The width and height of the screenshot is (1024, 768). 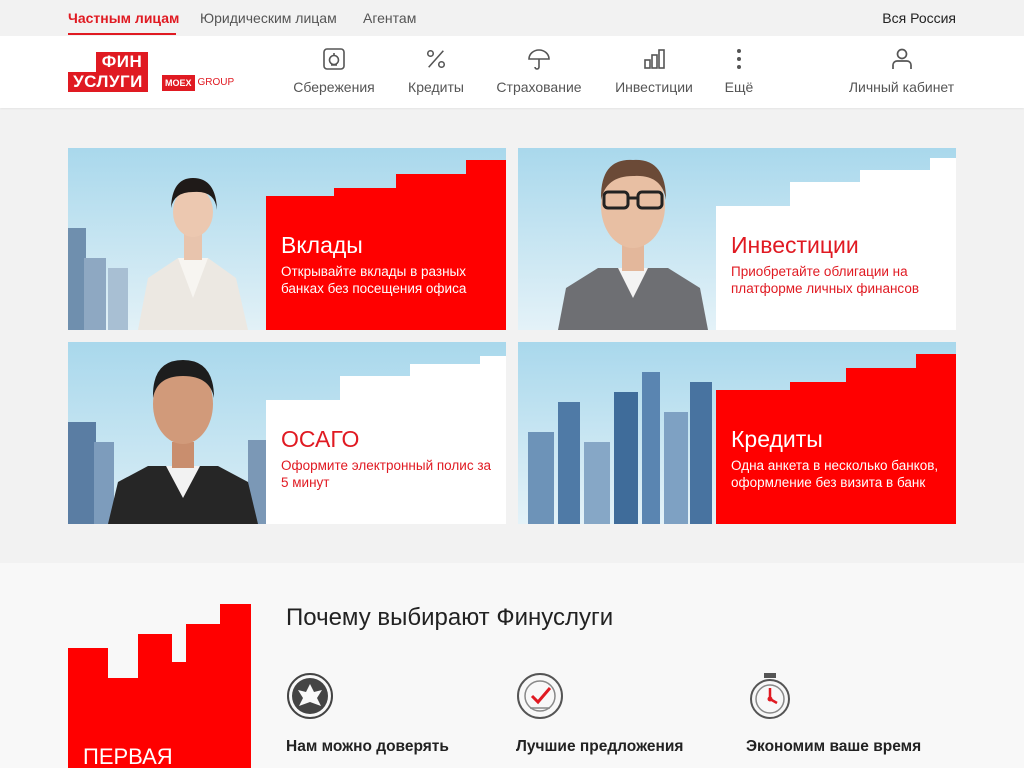 I want to click on finuslugi-logo: ФИН УСЛУГИ, so click(x=108, y=72).